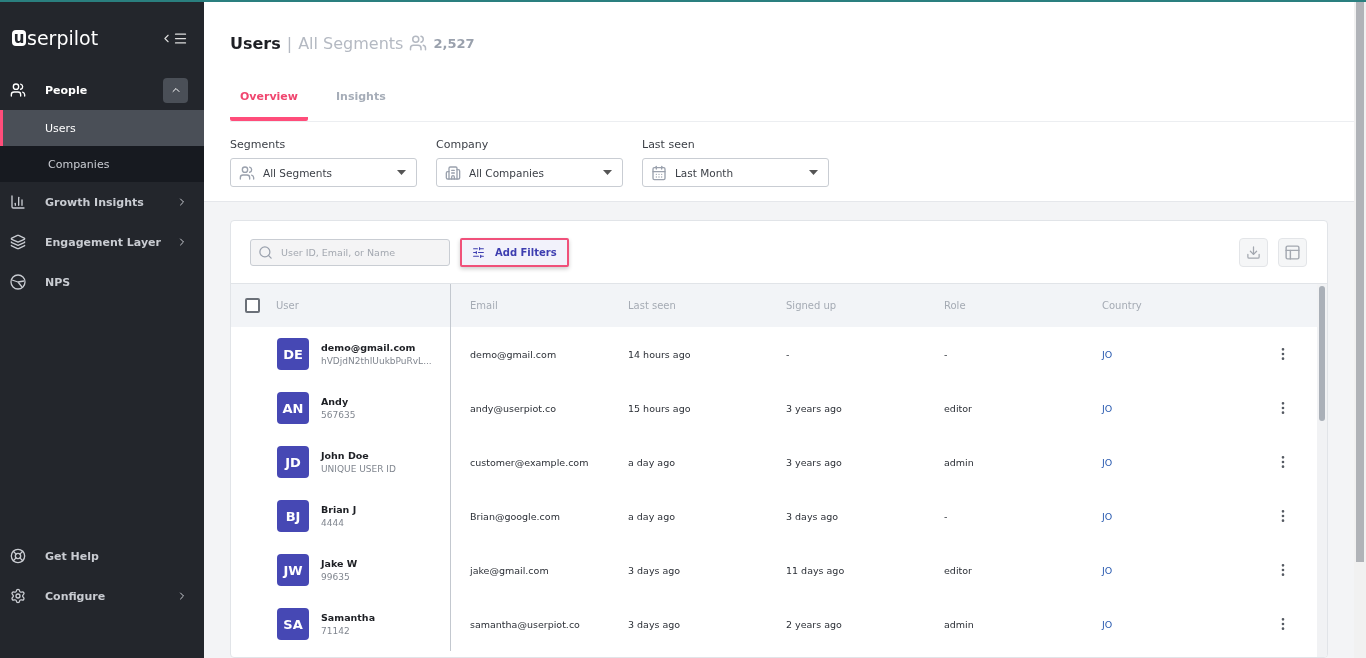 This screenshot has width=1366, height=658. Describe the element at coordinates (102, 128) in the screenshot. I see `nav-subitem: Users` at that location.